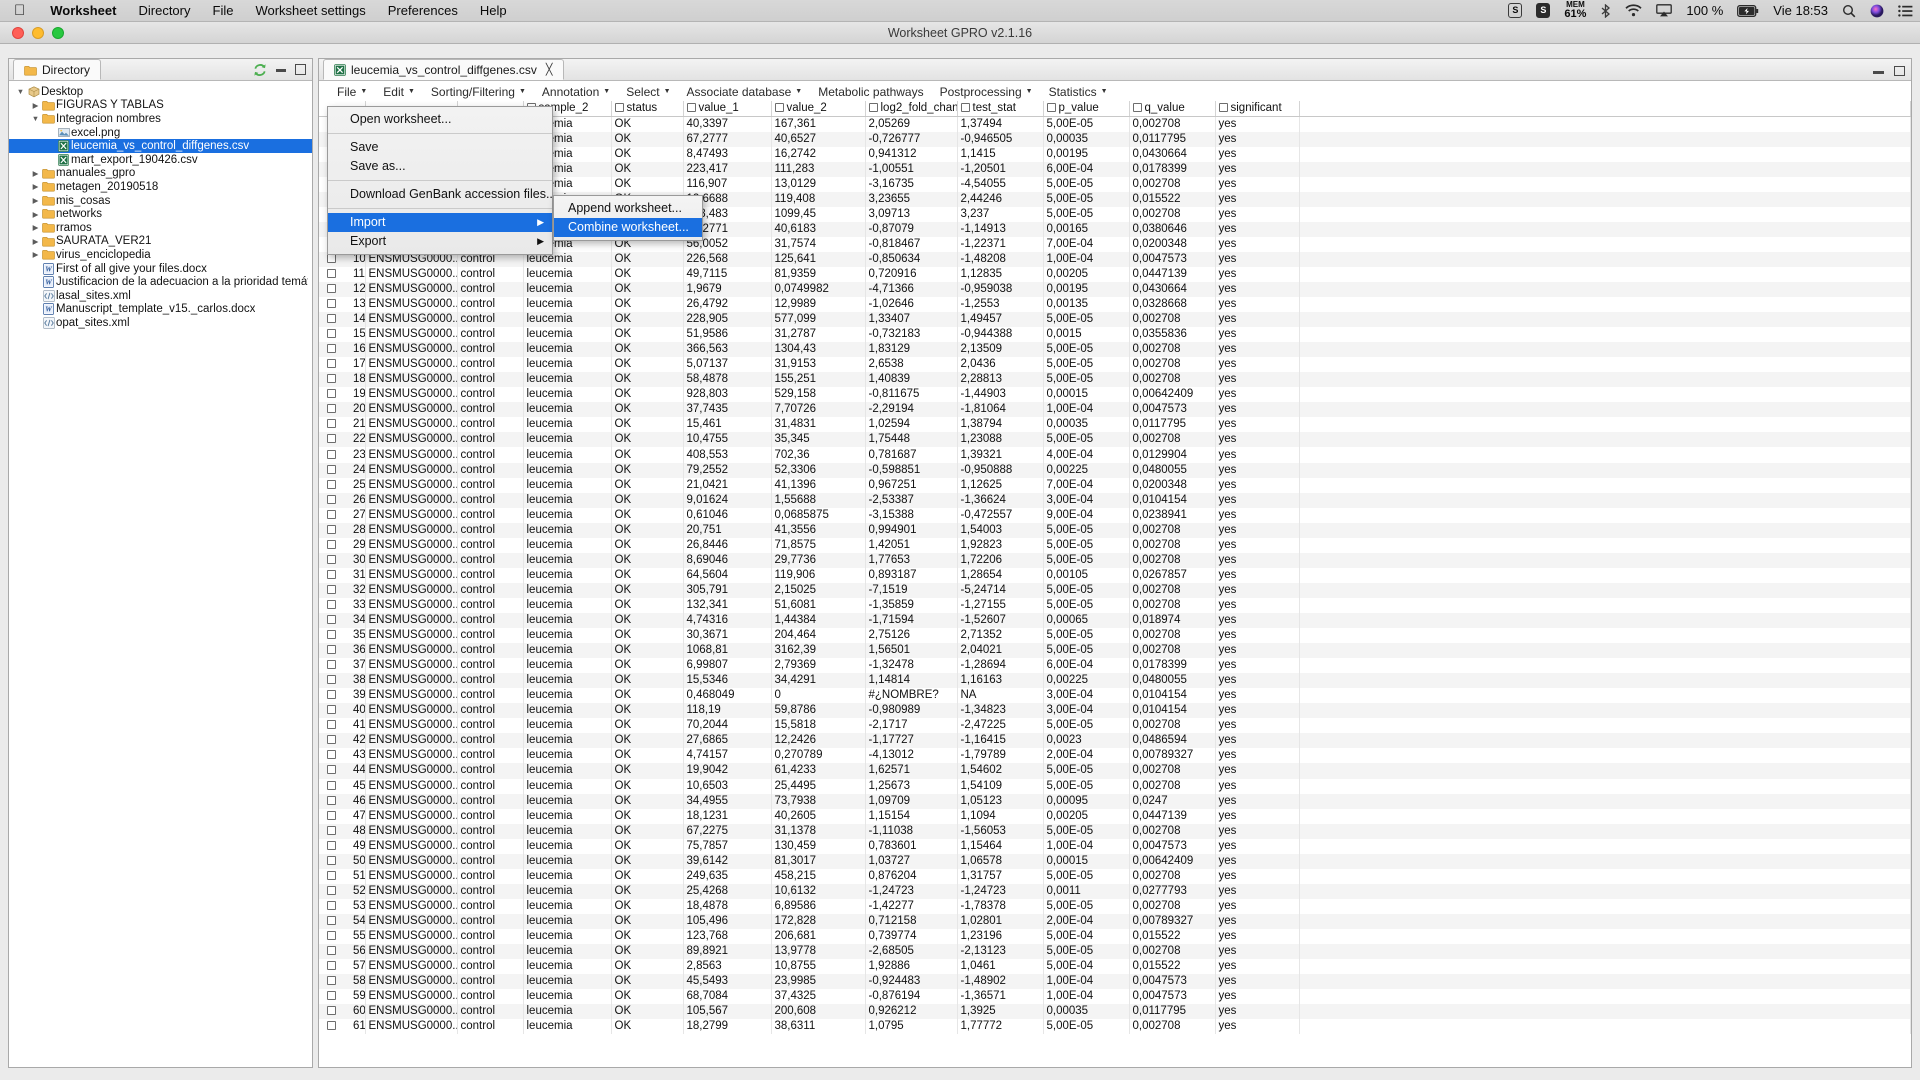 This screenshot has width=1920, height=1080. I want to click on cell-value_1: 228,905, so click(727, 320).